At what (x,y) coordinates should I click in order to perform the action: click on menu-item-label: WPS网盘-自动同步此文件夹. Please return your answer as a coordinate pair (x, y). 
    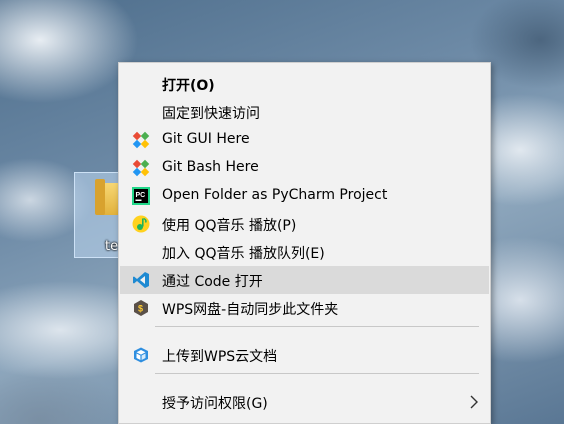
    Looking at the image, I should click on (250, 310).